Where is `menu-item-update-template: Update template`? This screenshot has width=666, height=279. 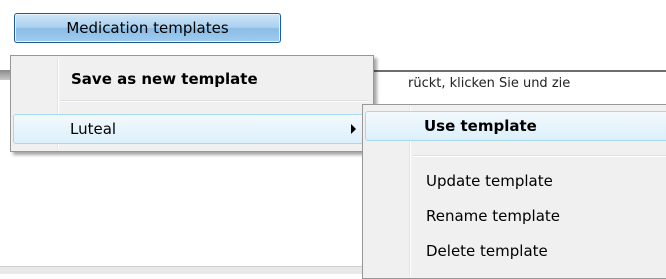
menu-item-update-template: Update template is located at coordinates (515, 181).